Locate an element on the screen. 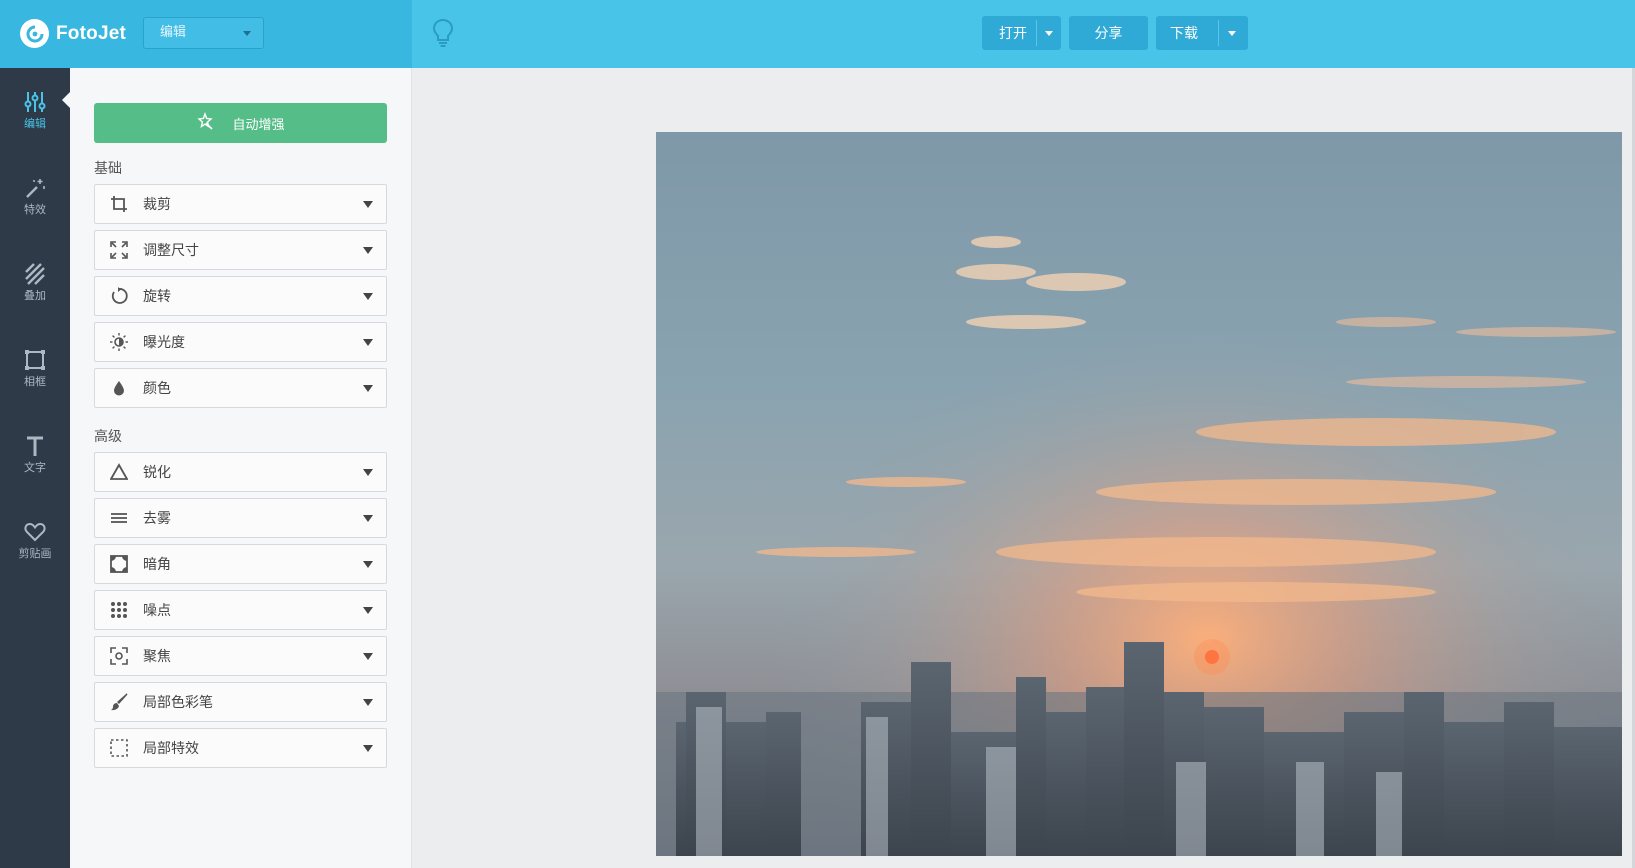  logo-area: FotoJet 编辑 is located at coordinates (206, 34).